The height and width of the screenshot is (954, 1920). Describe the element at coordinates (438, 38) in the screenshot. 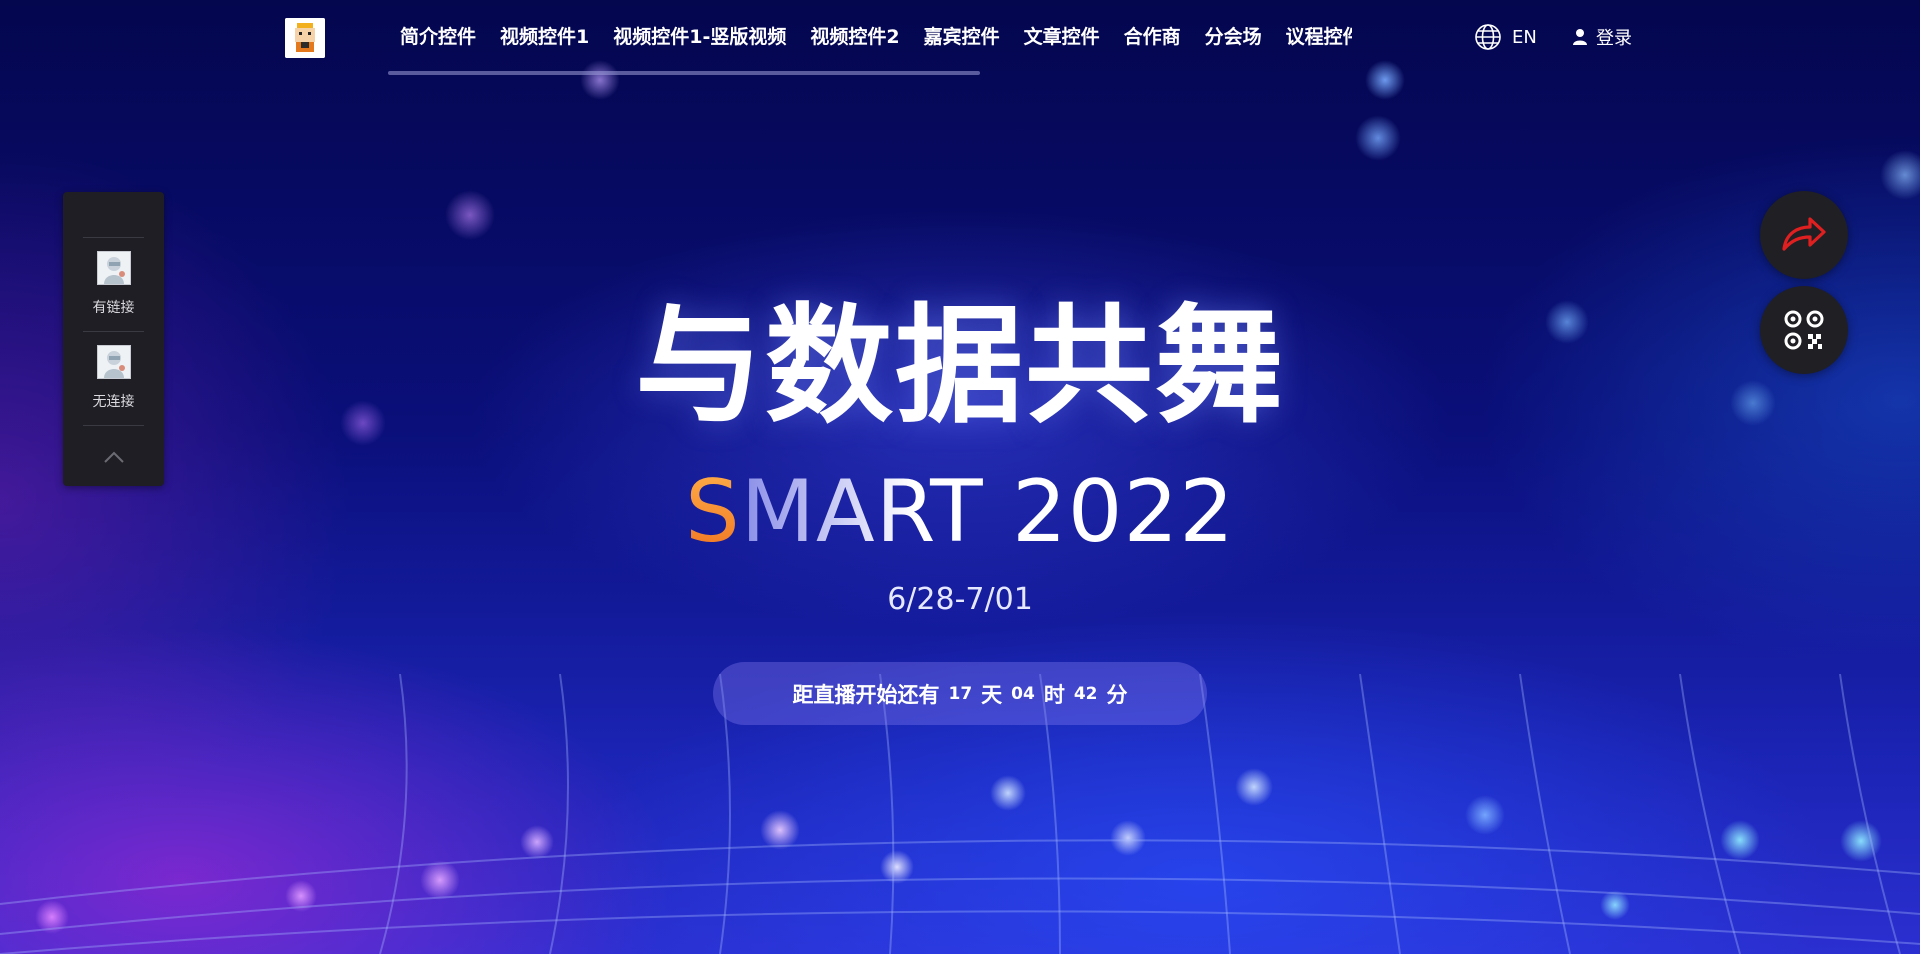

I see `nav-item-intro: 简介控件` at that location.